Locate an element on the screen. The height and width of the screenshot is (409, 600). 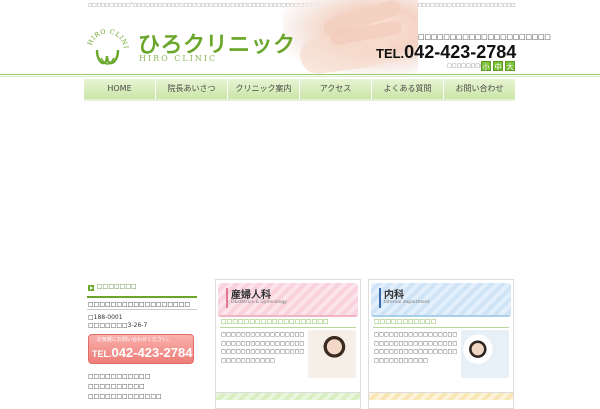
sidebar-link: □□□□□□□□□□□ is located at coordinates (119, 376).